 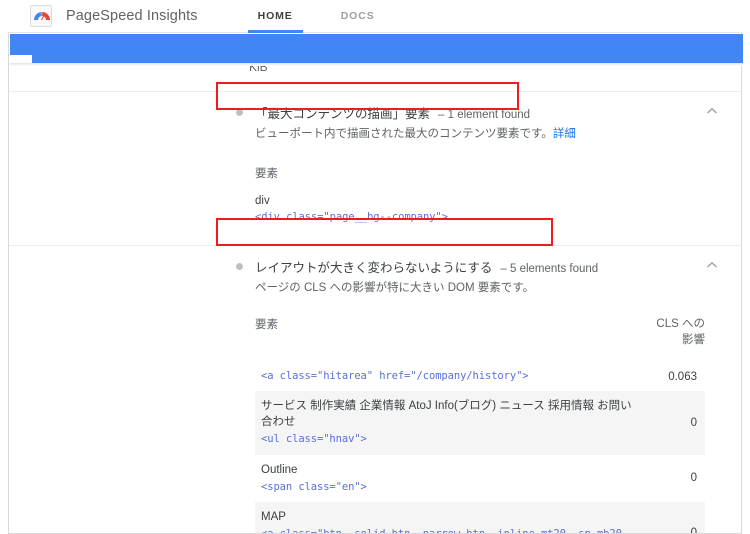 What do you see at coordinates (266, 174) in the screenshot?
I see `column-label-element-lcp: 要素` at bounding box center [266, 174].